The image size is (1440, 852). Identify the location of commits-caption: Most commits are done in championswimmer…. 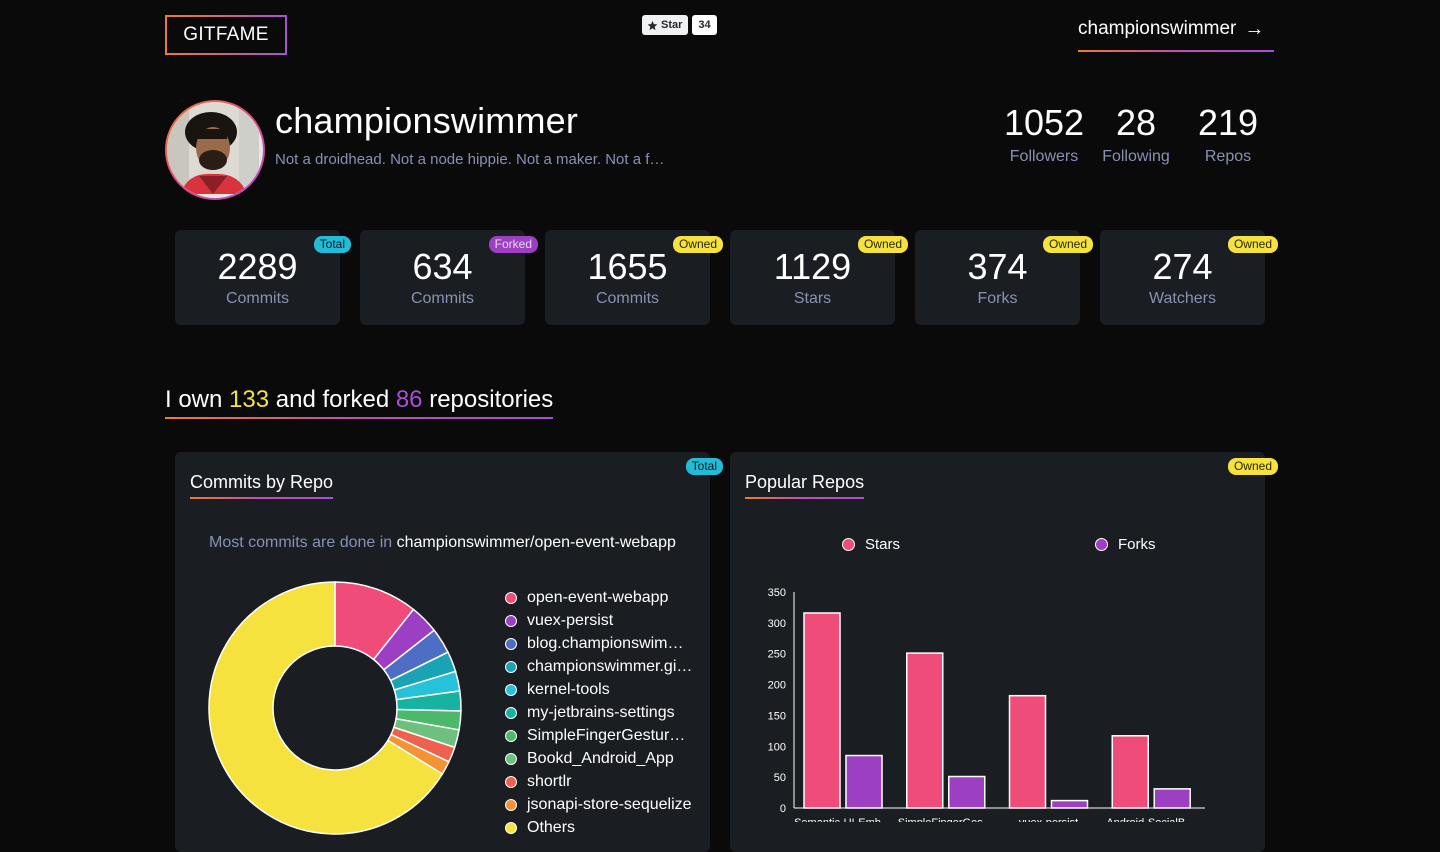
(442, 543).